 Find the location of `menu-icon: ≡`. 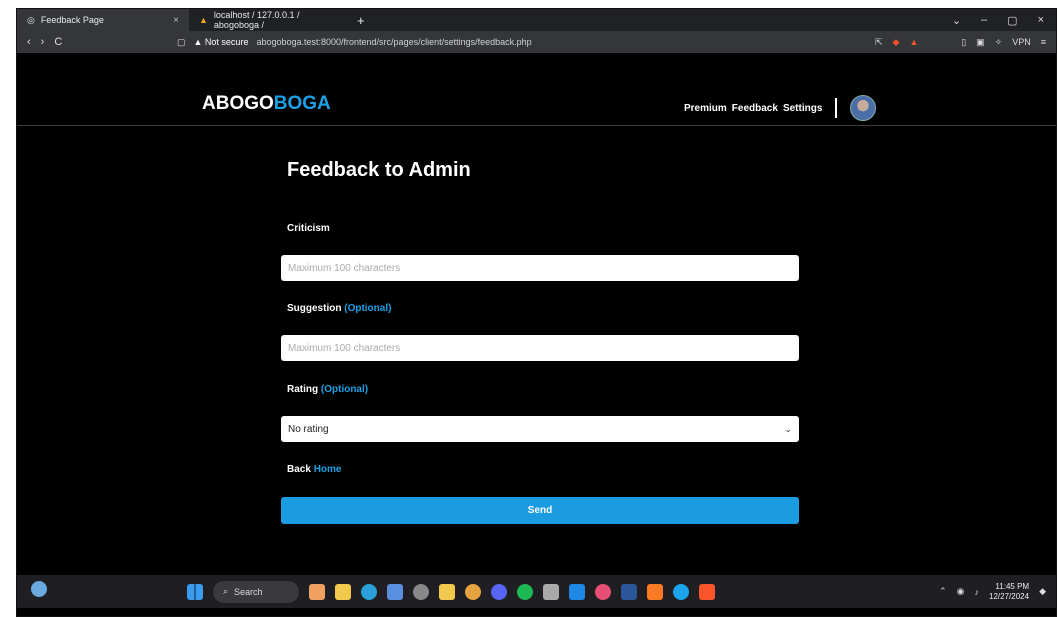

menu-icon: ≡ is located at coordinates (1043, 42).